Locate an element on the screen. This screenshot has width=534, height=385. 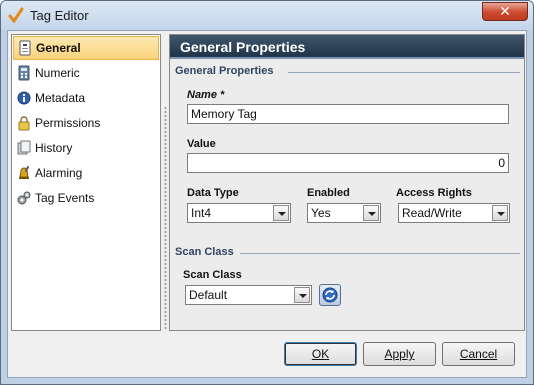
access-rights-select: Read/Write is located at coordinates (454, 213).